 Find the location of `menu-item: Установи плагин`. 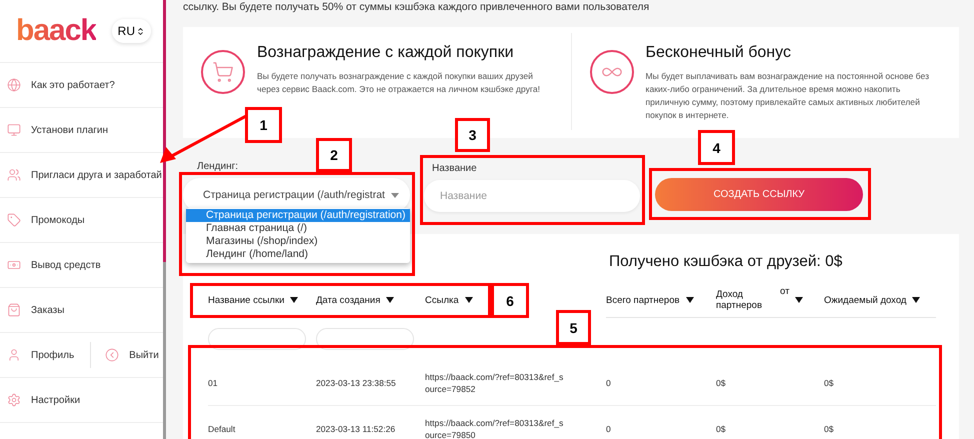

menu-item: Установи плагин is located at coordinates (57, 130).